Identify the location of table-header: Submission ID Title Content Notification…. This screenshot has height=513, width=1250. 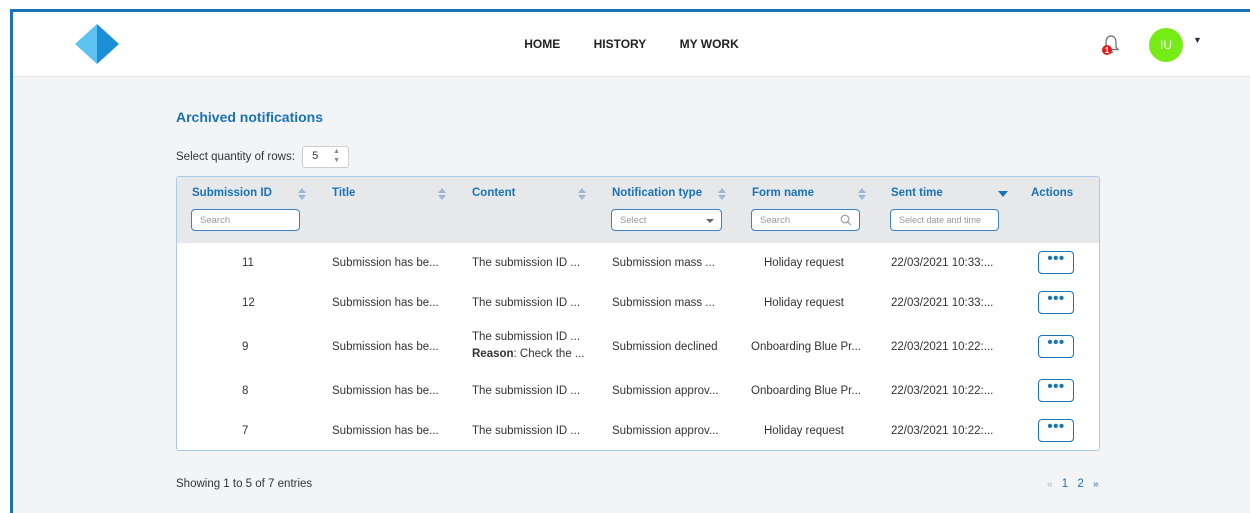
(638, 210).